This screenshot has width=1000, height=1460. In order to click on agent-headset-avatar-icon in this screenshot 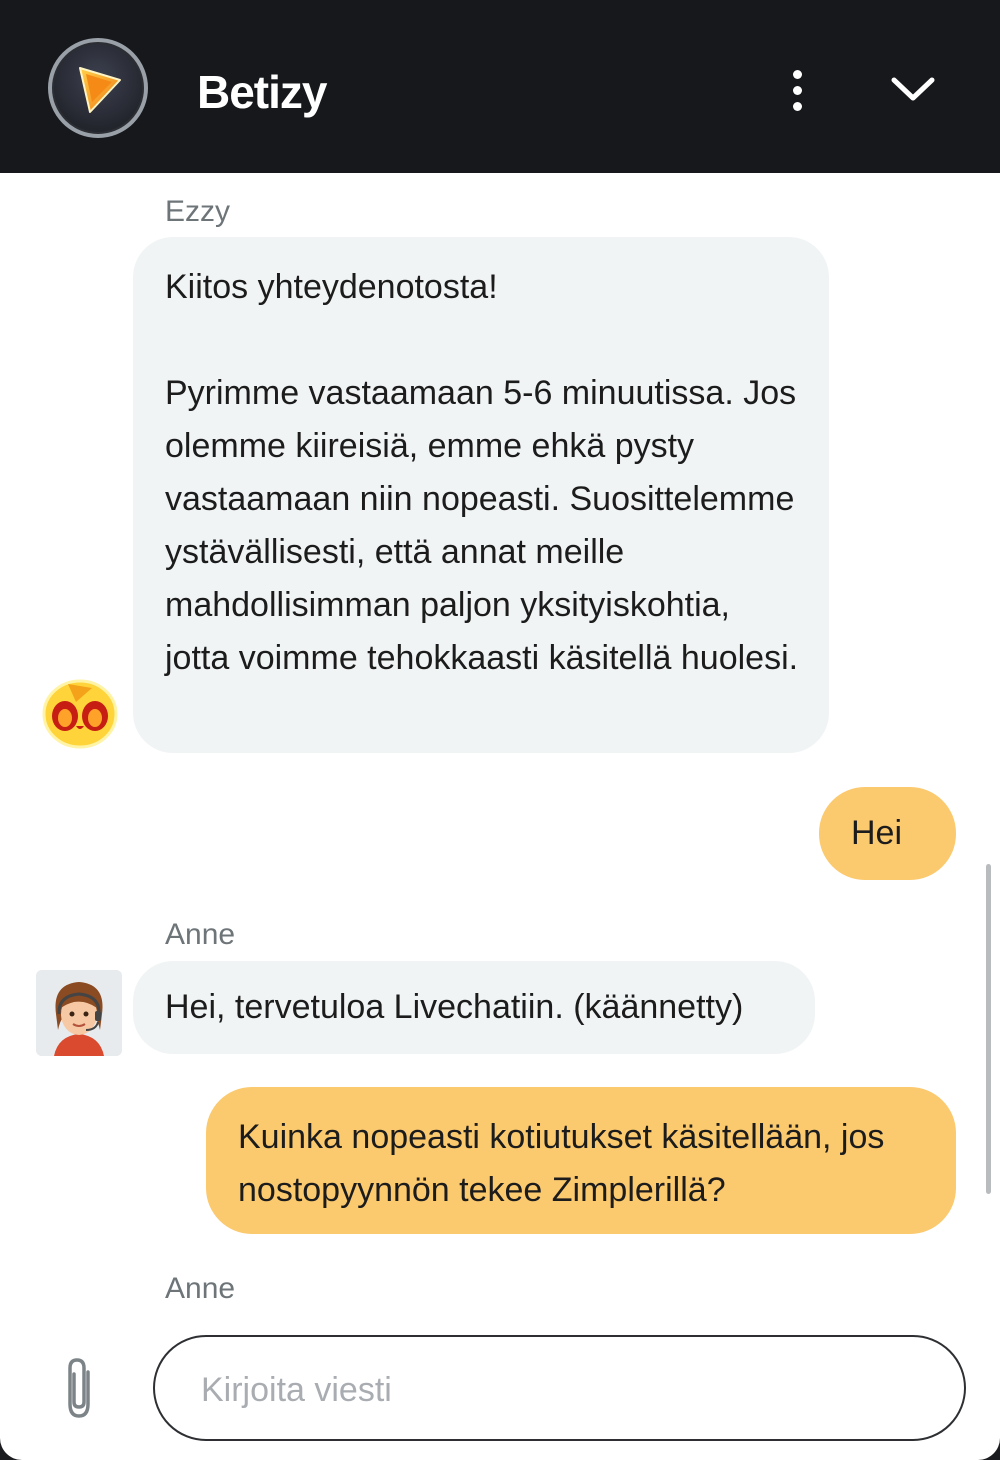, I will do `click(79, 1013)`.